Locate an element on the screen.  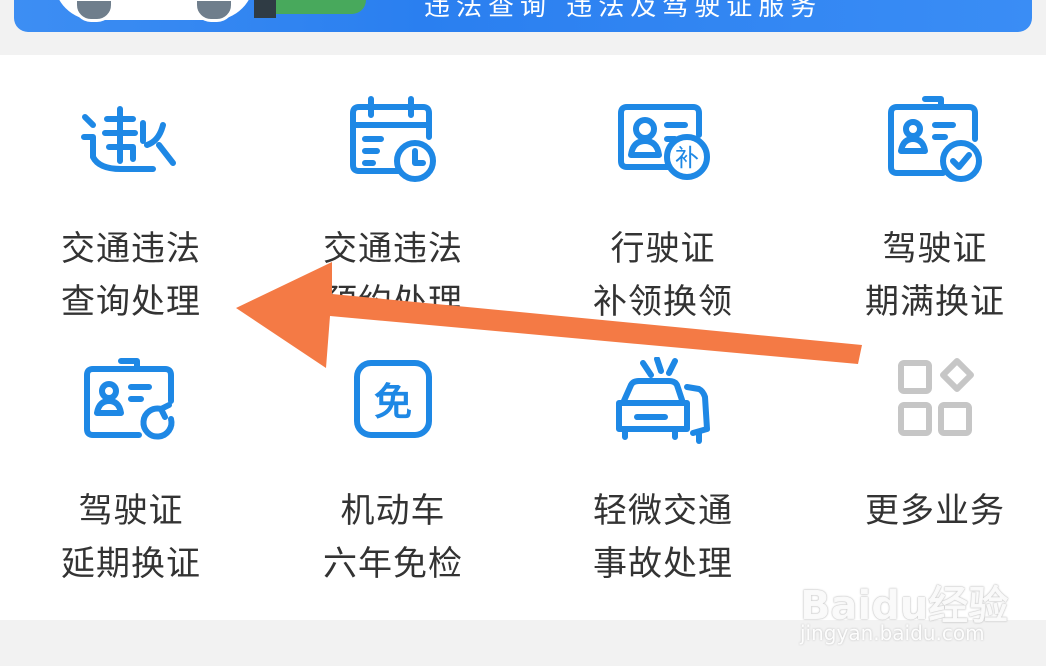
license-reissue-icon: 补 is located at coordinates (664, 142).